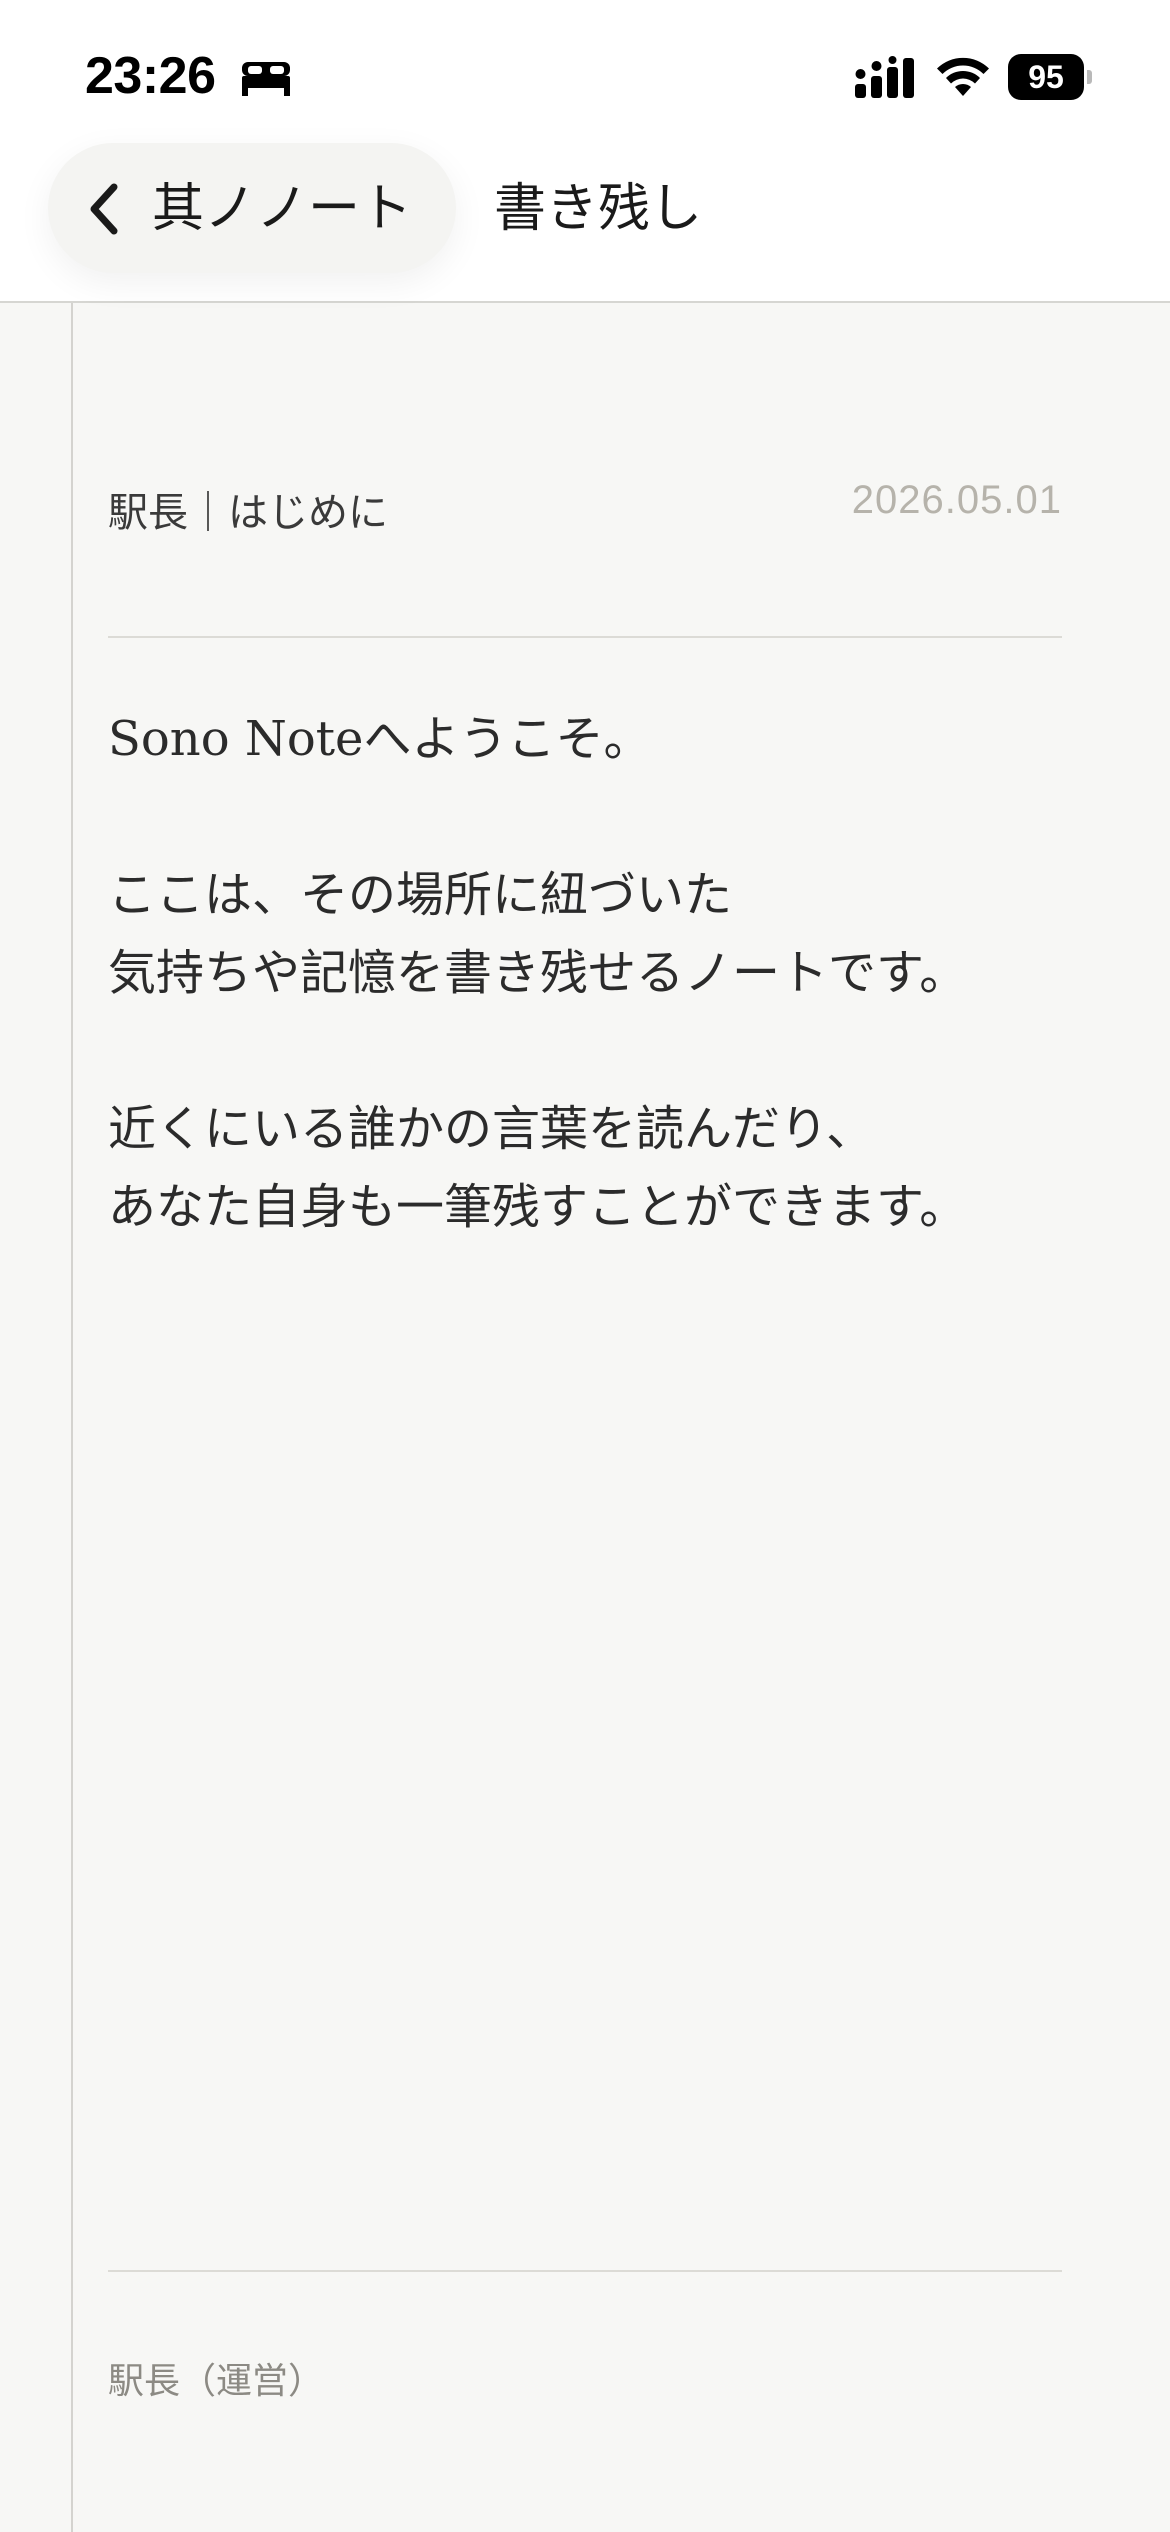 The height and width of the screenshot is (2532, 1170). Describe the element at coordinates (585, 70) in the screenshot. I see `status-bar: 23:26 95` at that location.